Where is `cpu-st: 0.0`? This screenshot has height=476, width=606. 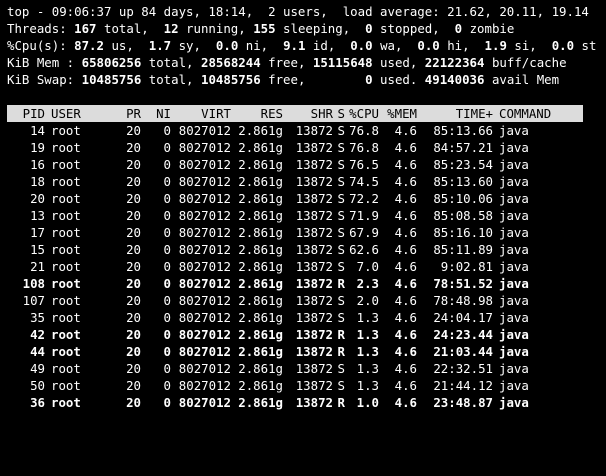 cpu-st: 0.0 is located at coordinates (563, 45).